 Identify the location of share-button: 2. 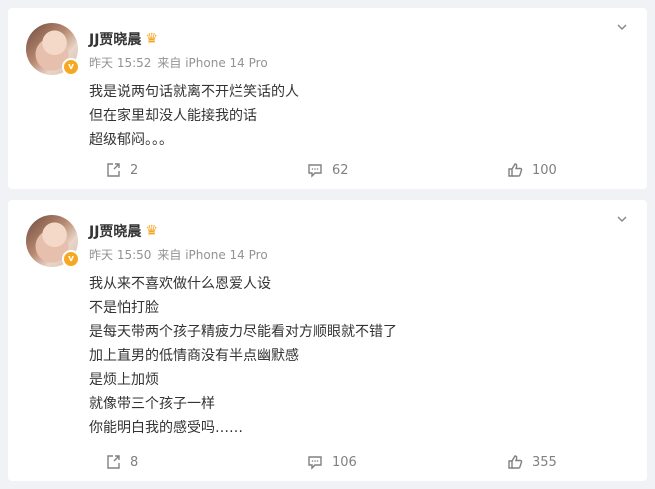
(121, 170).